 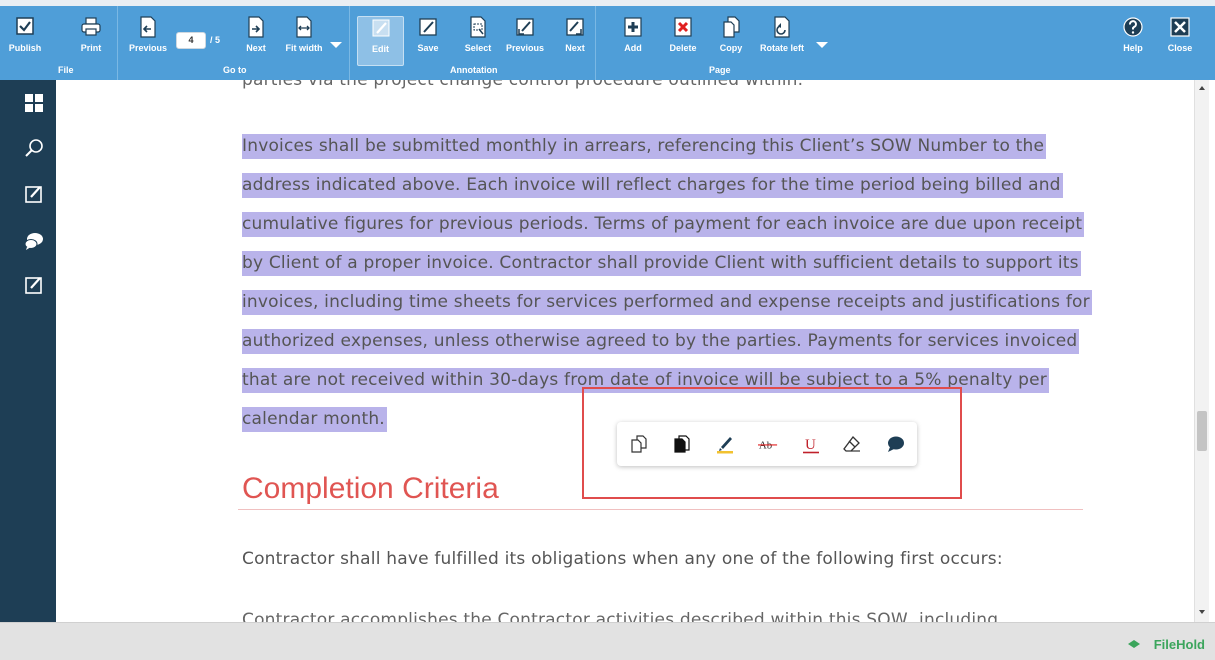 What do you see at coordinates (91, 26) in the screenshot?
I see `print-icon` at bounding box center [91, 26].